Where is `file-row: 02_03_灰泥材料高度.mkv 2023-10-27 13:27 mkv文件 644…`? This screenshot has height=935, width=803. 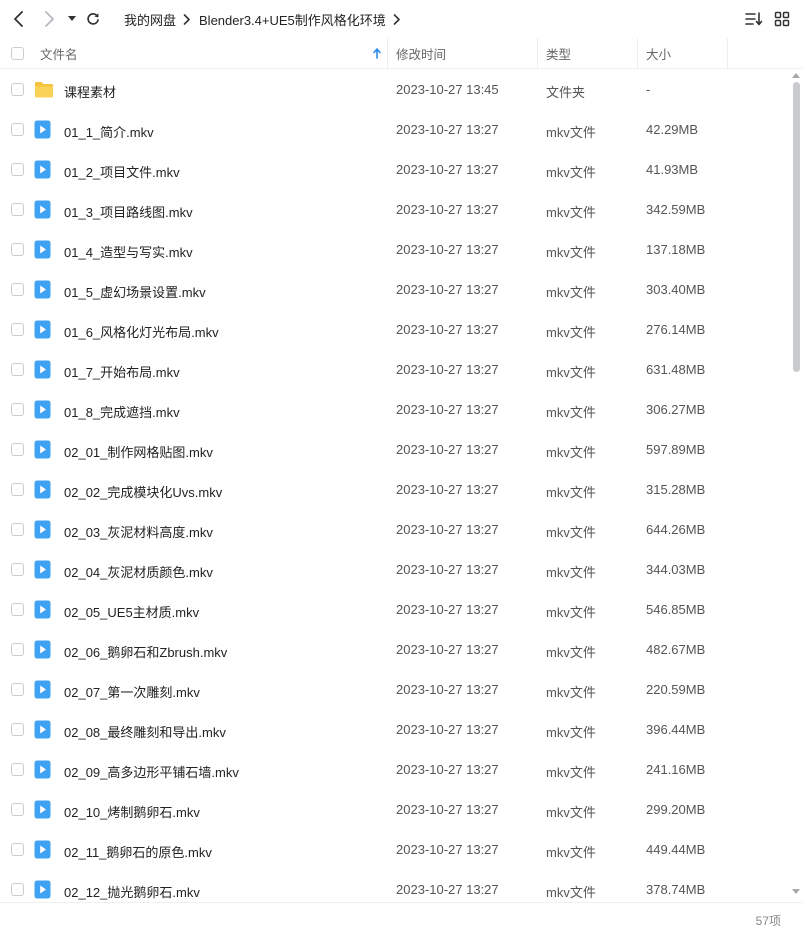
file-row: 02_03_灰泥材料高度.mkv 2023-10-27 13:27 mkv文件 644… is located at coordinates (394, 530).